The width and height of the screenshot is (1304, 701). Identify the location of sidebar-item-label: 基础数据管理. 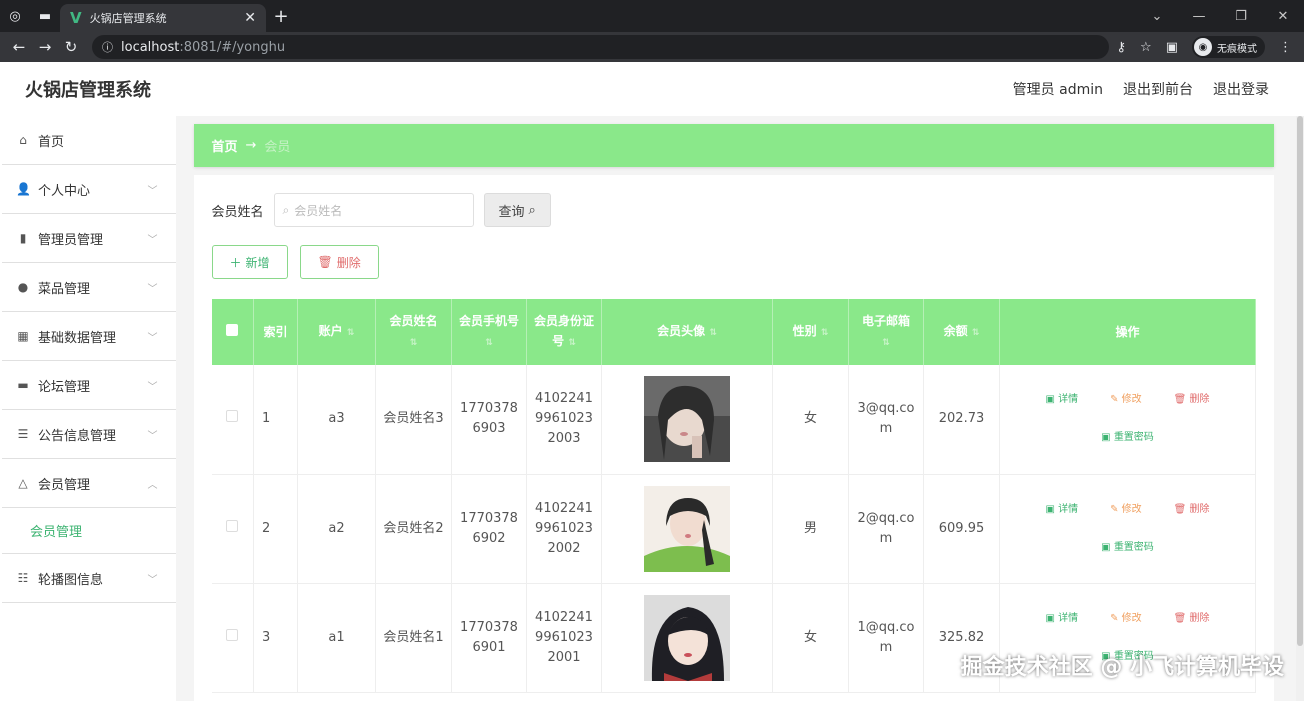
(77, 338).